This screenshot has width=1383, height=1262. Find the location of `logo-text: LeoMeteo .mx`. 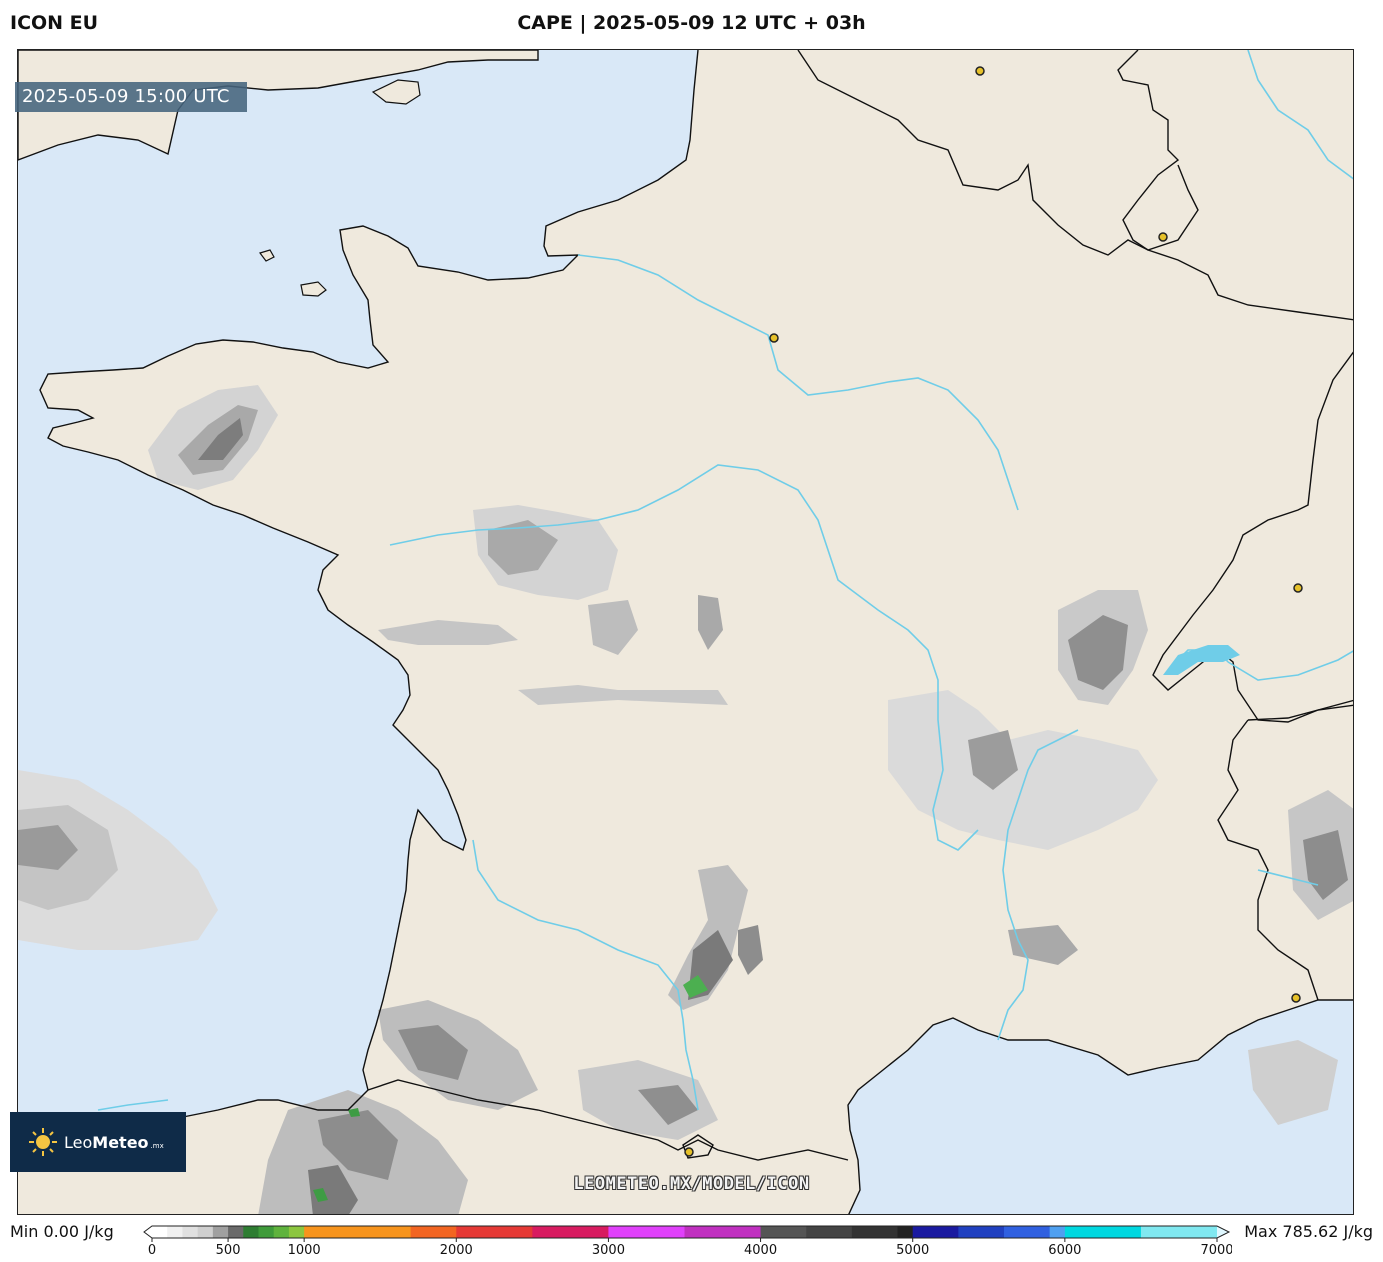

logo-text: LeoMeteo .mx is located at coordinates (114, 1142).